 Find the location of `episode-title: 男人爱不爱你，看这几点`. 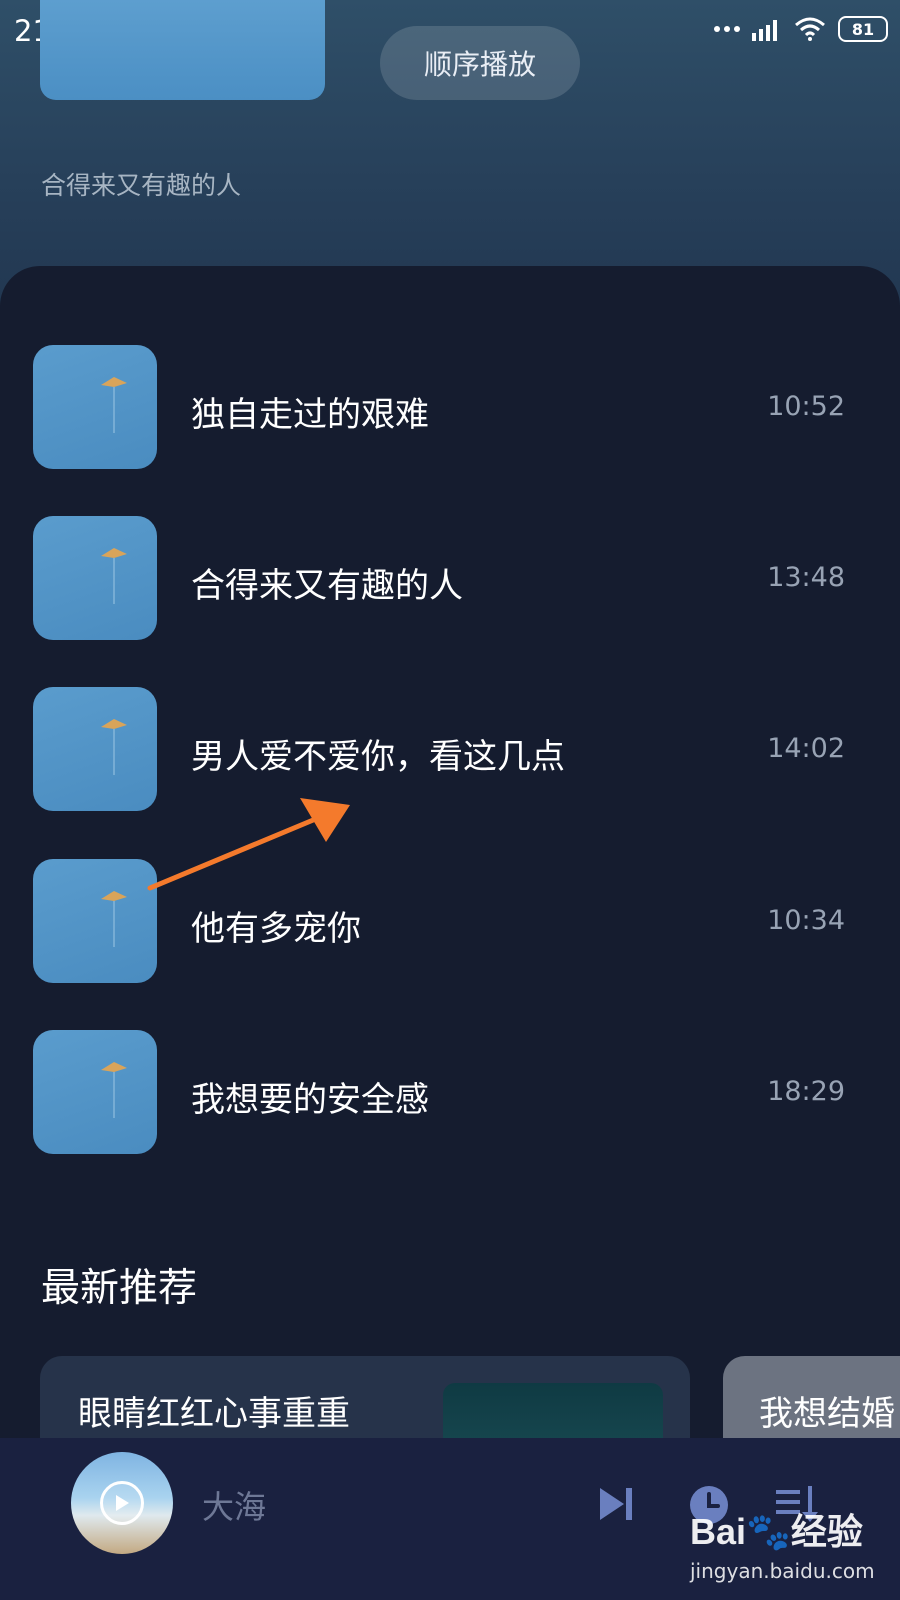

episode-title: 男人爱不爱你，看这几点 is located at coordinates (378, 757).